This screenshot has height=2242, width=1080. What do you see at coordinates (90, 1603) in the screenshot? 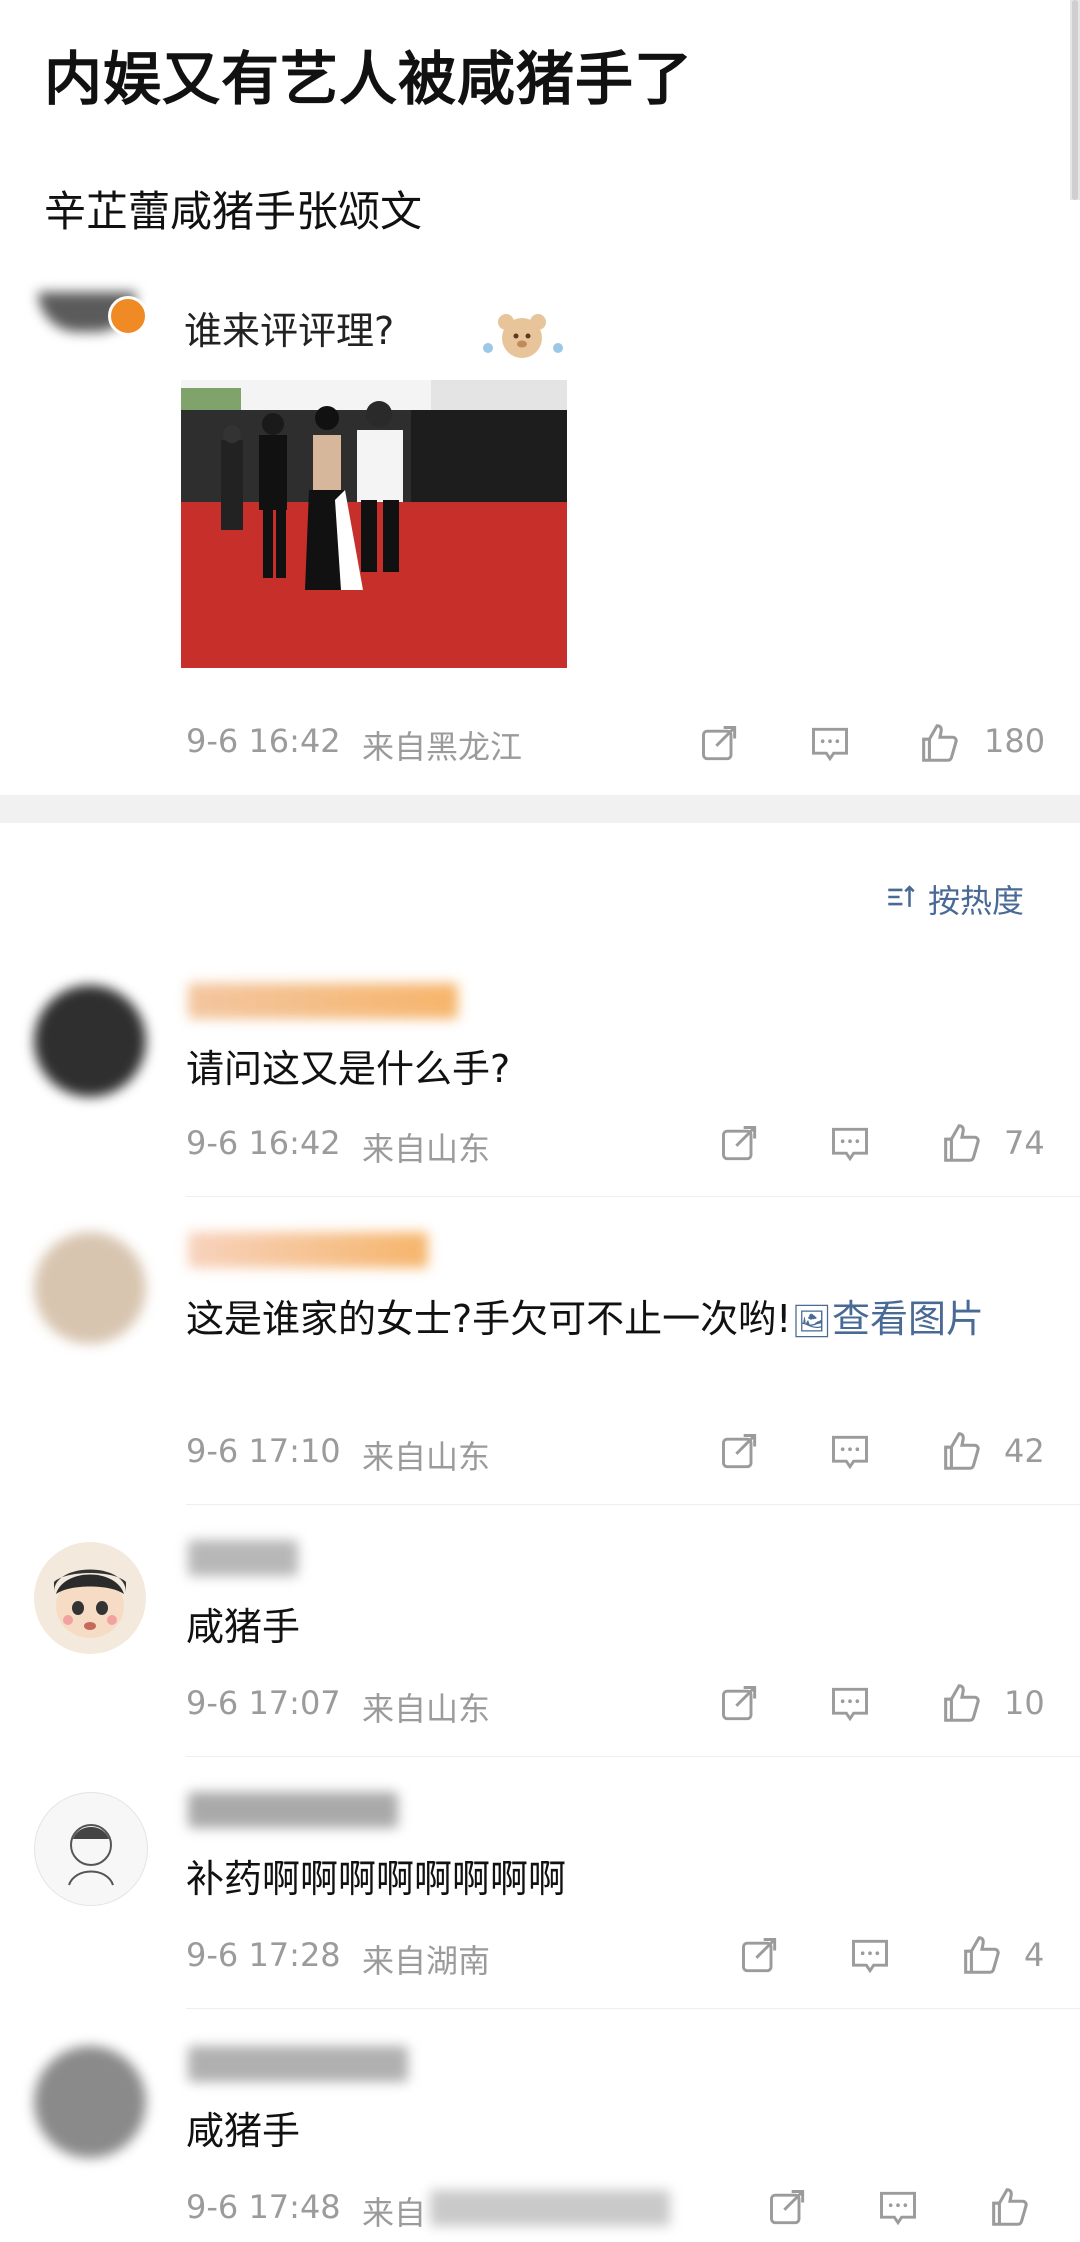
I see `cartoon-face-icon` at bounding box center [90, 1603].